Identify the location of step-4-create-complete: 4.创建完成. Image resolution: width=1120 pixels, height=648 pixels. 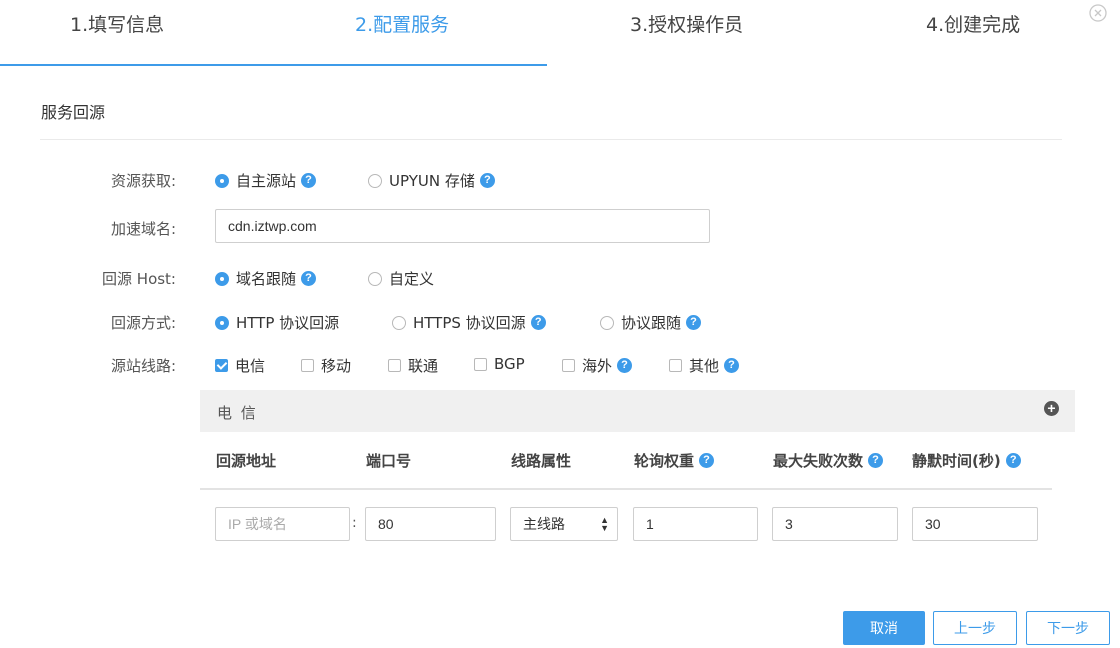
(973, 23).